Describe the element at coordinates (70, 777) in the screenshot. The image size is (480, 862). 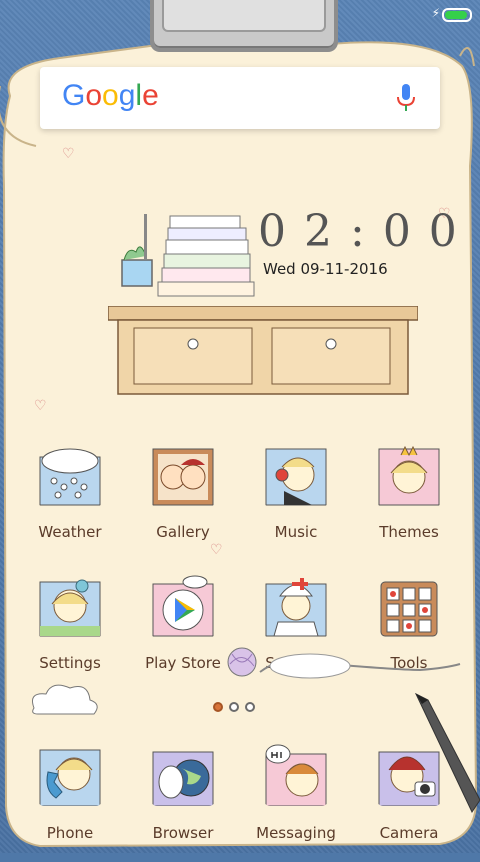
I see `phone-icon` at that location.